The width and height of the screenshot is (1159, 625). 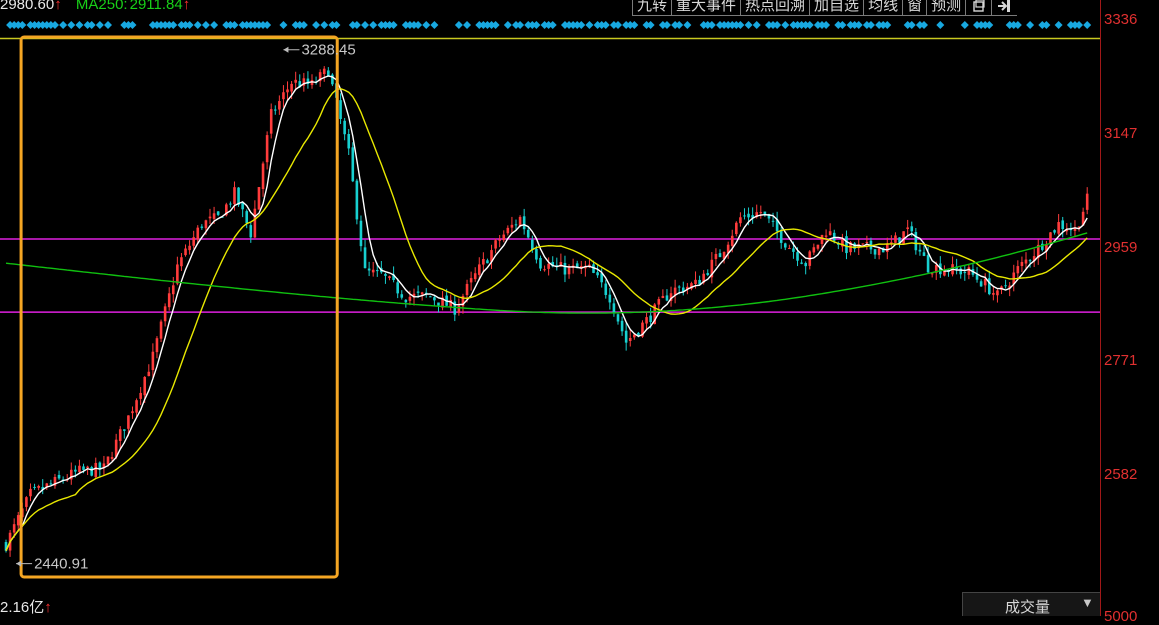 What do you see at coordinates (26, 606) in the screenshot?
I see `volume-readout: 2.16亿↑` at bounding box center [26, 606].